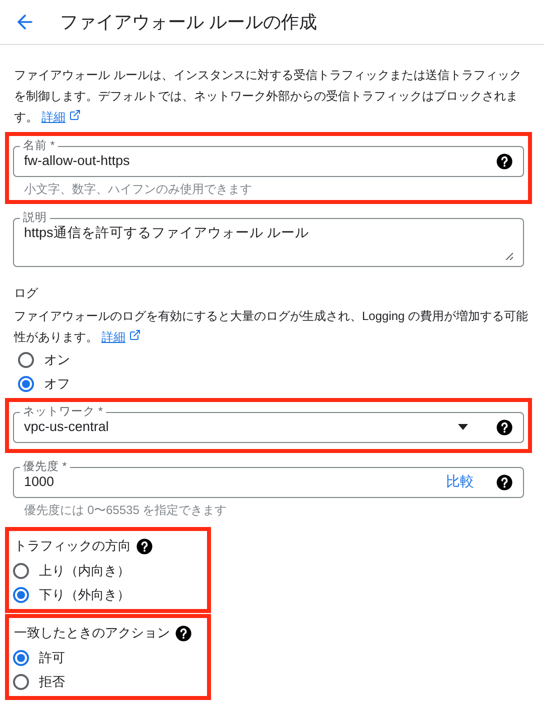  What do you see at coordinates (84, 595) in the screenshot?
I see `option-label: 下り（外向き）` at bounding box center [84, 595].